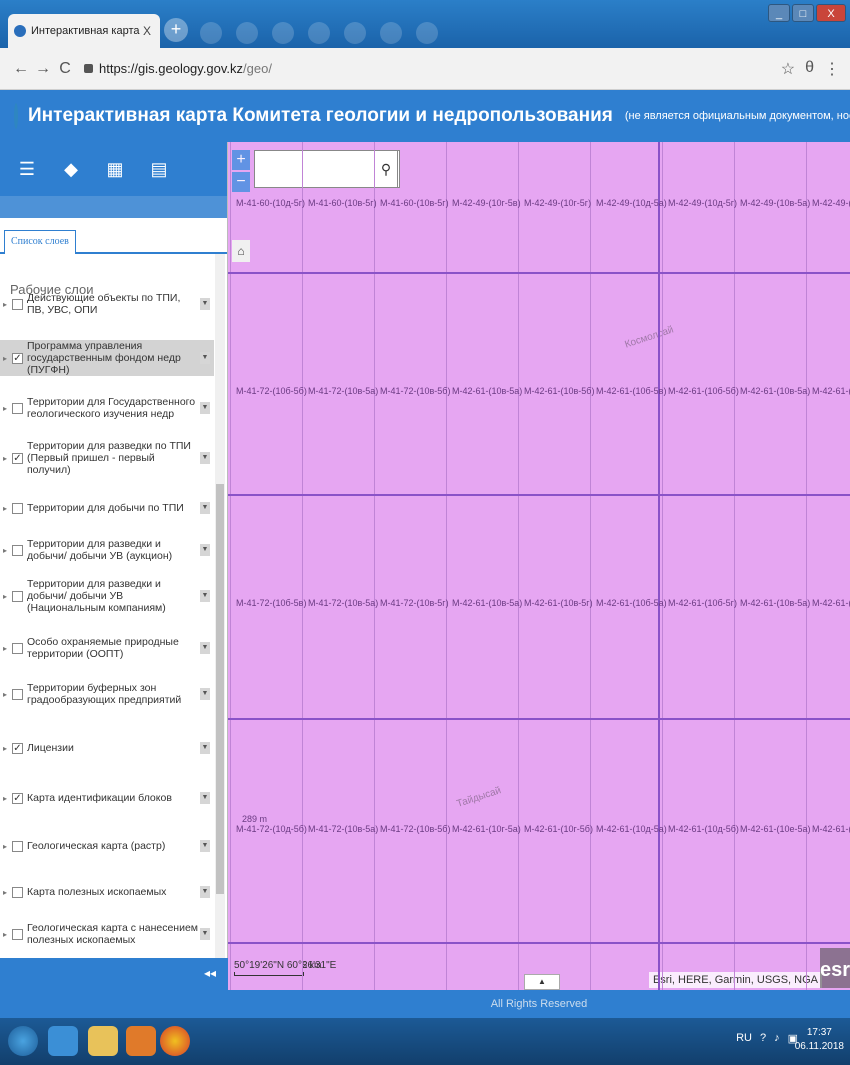  I want to click on media-icon, so click(141, 1041).